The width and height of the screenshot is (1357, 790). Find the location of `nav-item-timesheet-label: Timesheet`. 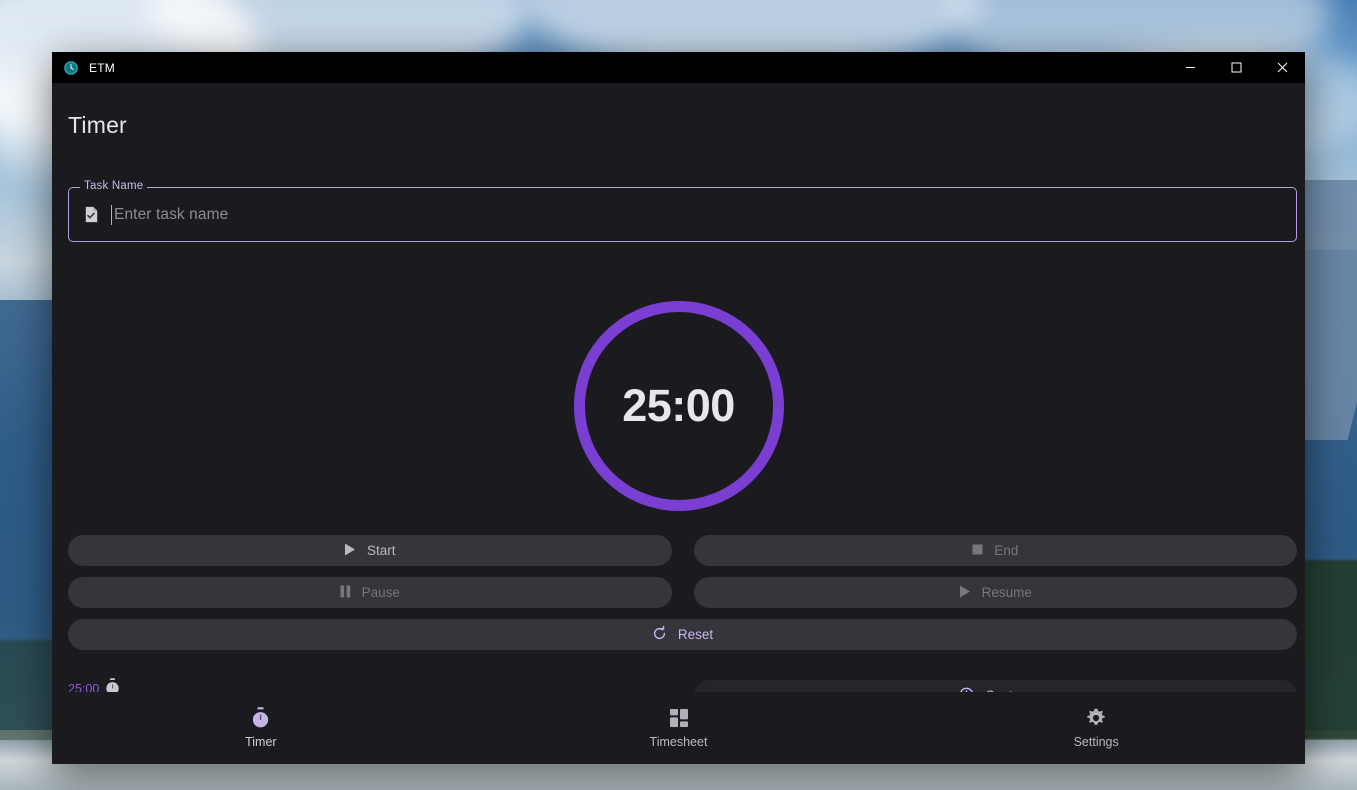

nav-item-timesheet-label: Timesheet is located at coordinates (678, 741).